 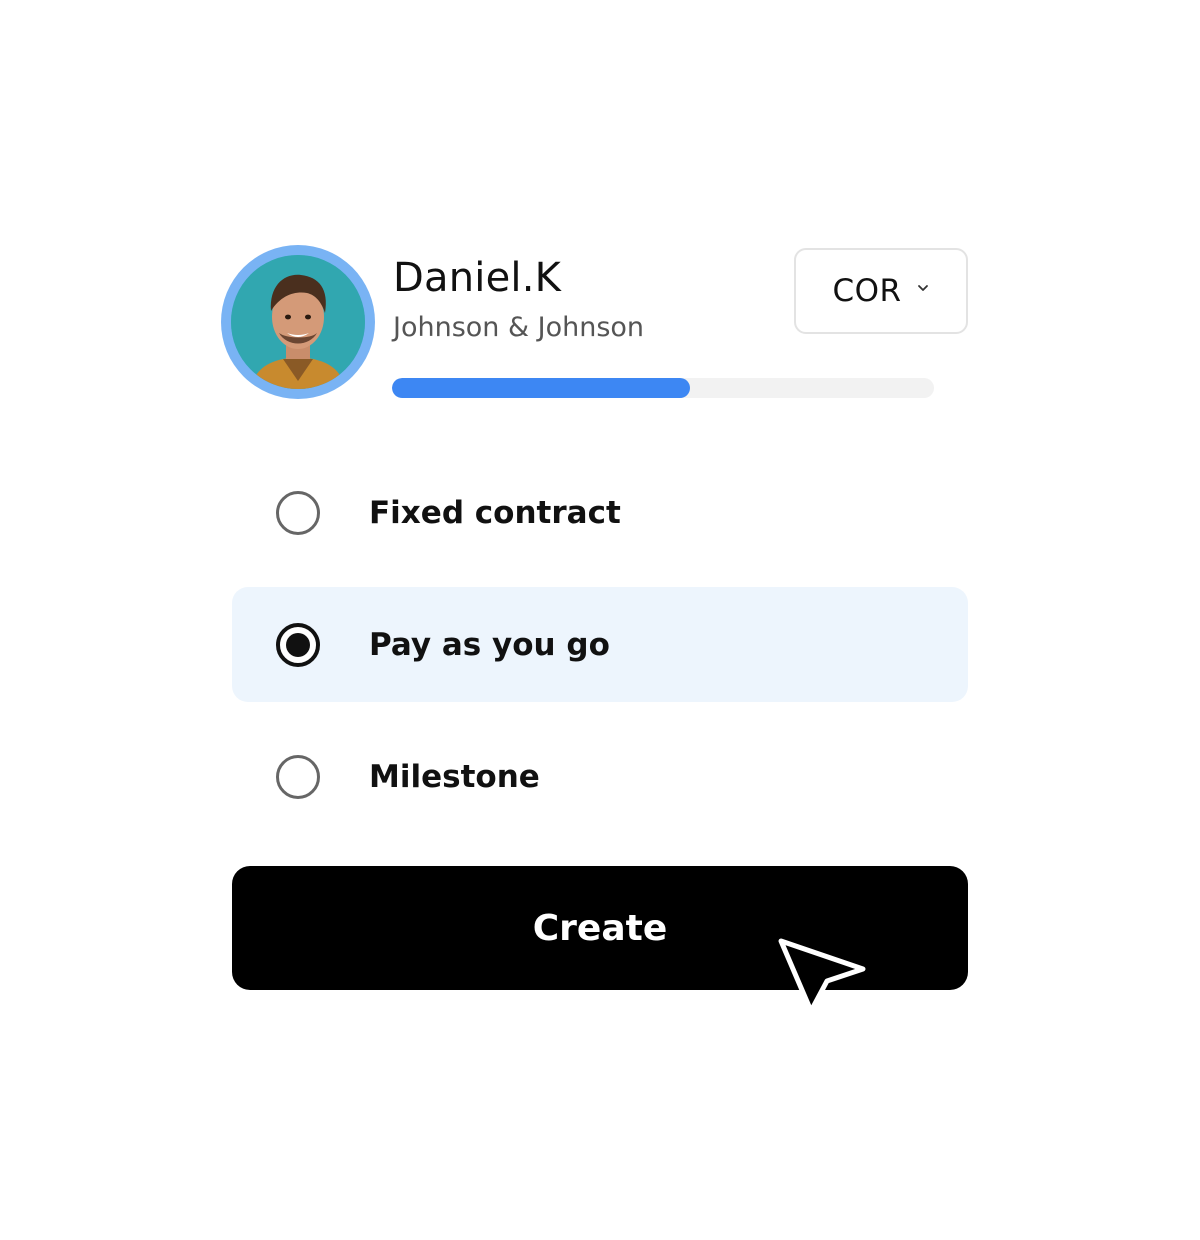 What do you see at coordinates (489, 644) in the screenshot?
I see `option-label: Pay as you go` at bounding box center [489, 644].